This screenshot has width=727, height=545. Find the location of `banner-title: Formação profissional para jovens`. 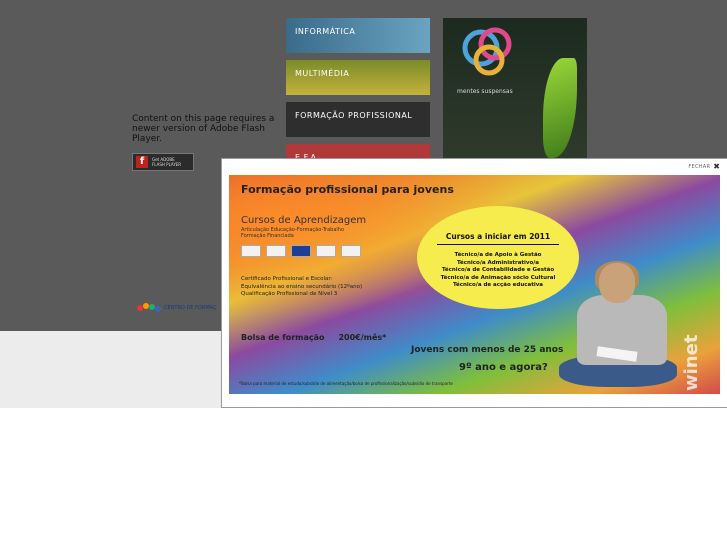

banner-title: Formação profissional para jovens is located at coordinates (347, 189).